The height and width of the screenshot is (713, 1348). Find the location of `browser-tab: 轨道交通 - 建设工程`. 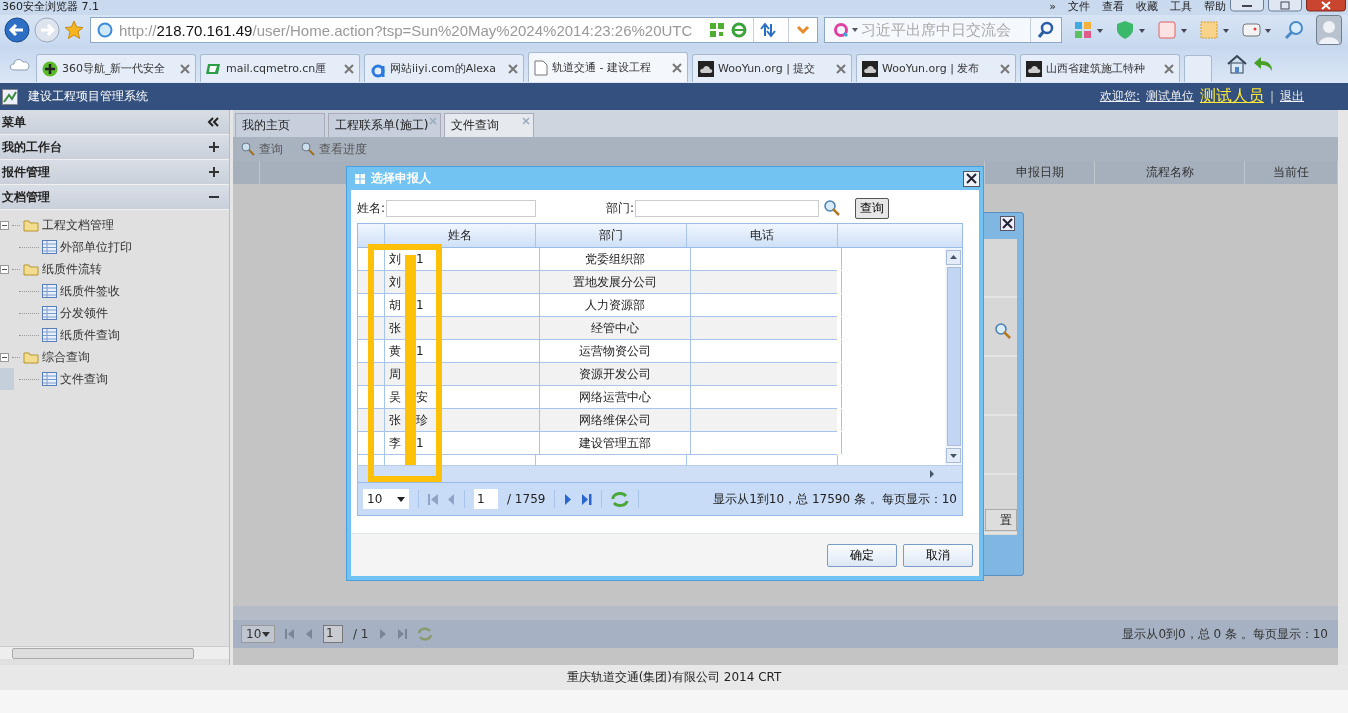

browser-tab: 轨道交通 - 建设工程 is located at coordinates (608, 67).